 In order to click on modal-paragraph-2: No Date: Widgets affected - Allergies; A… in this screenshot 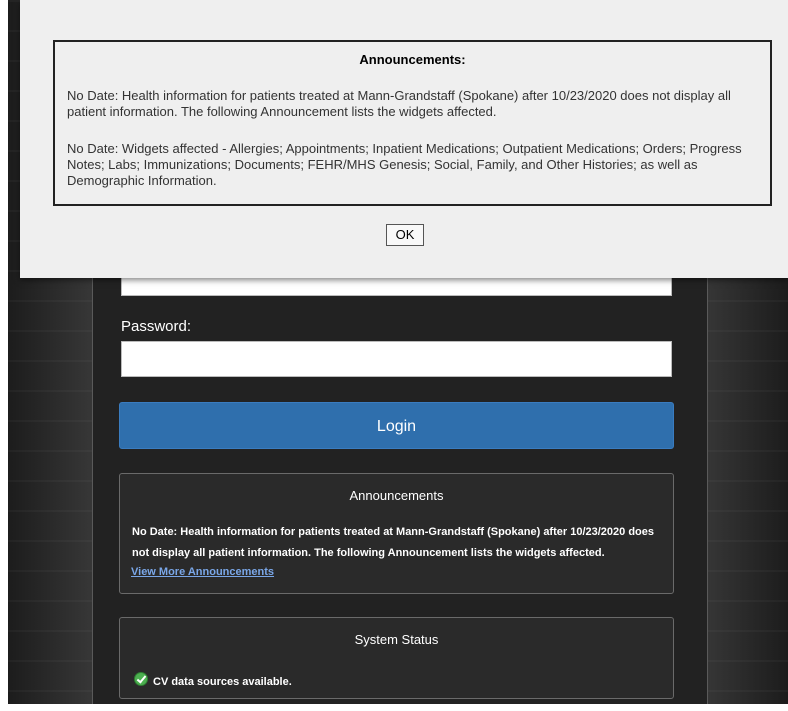, I will do `click(404, 164)`.